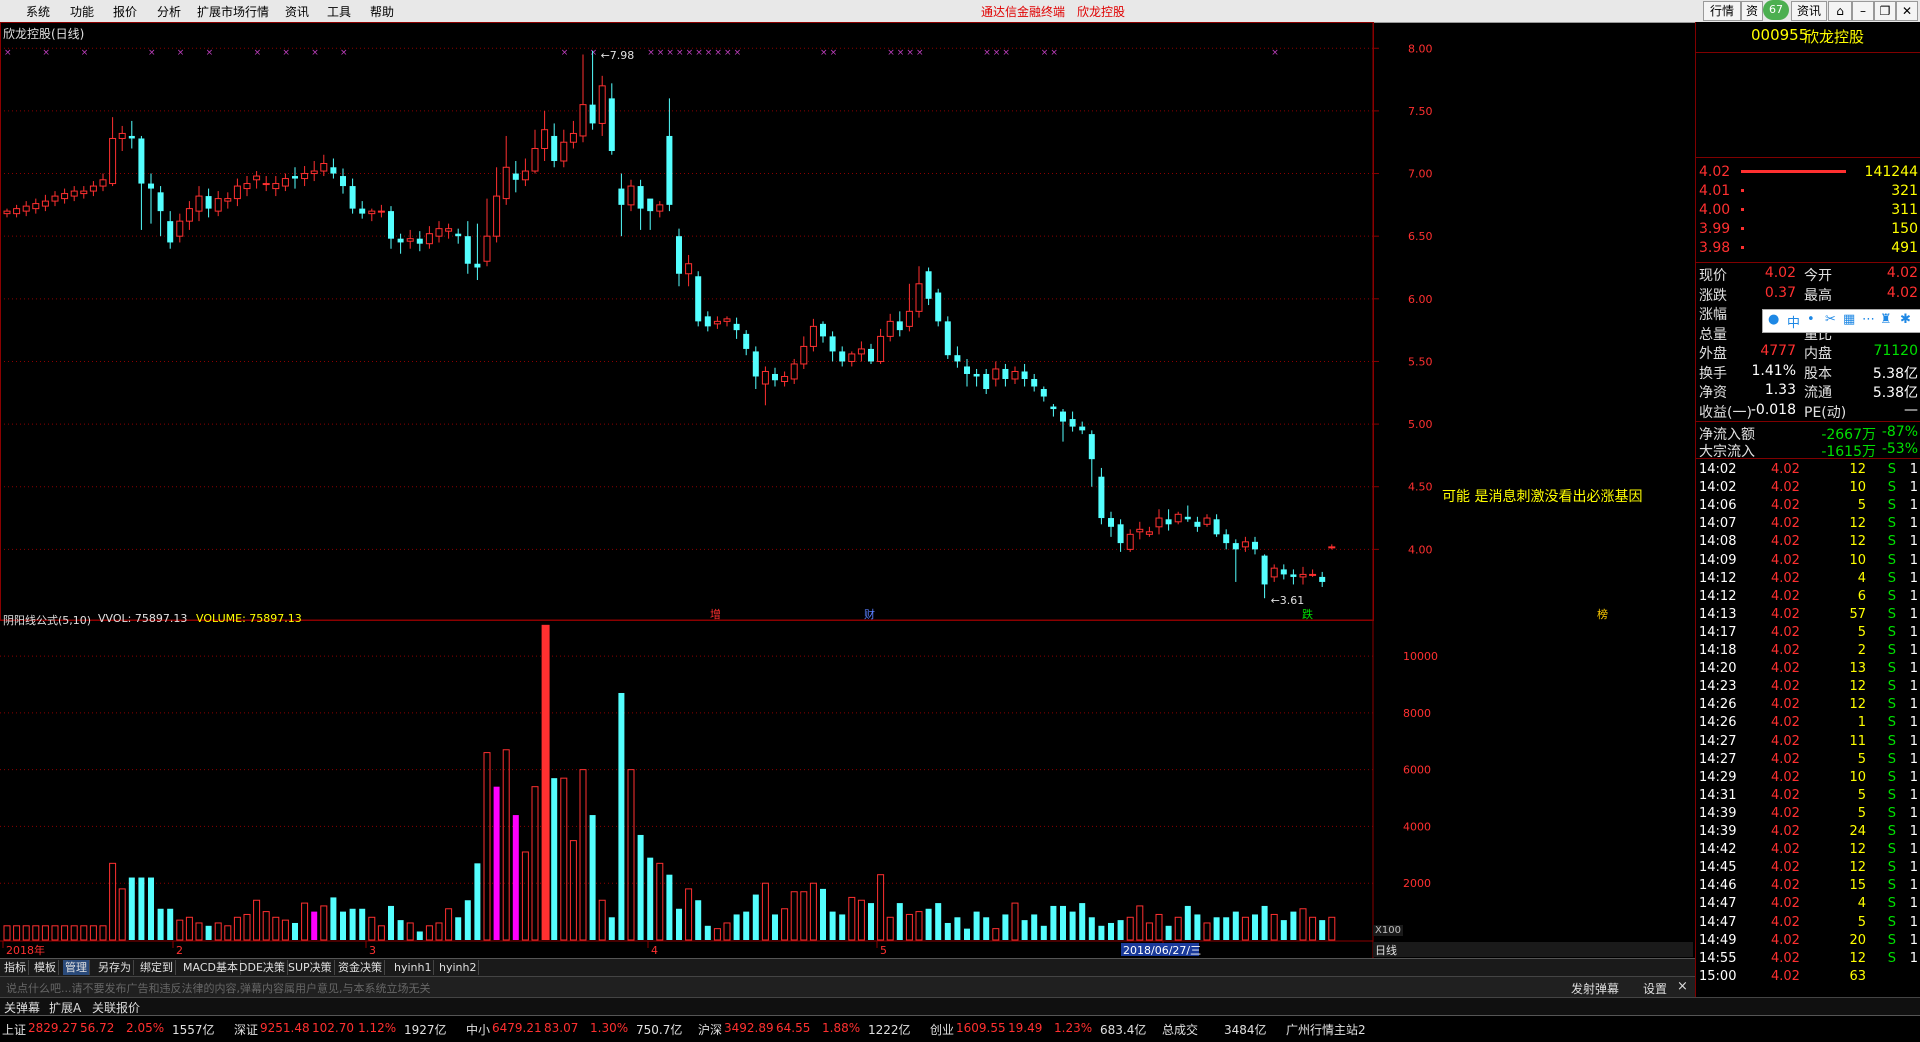 This screenshot has width=1920, height=1042. I want to click on volume-bar, so click(689, 914).